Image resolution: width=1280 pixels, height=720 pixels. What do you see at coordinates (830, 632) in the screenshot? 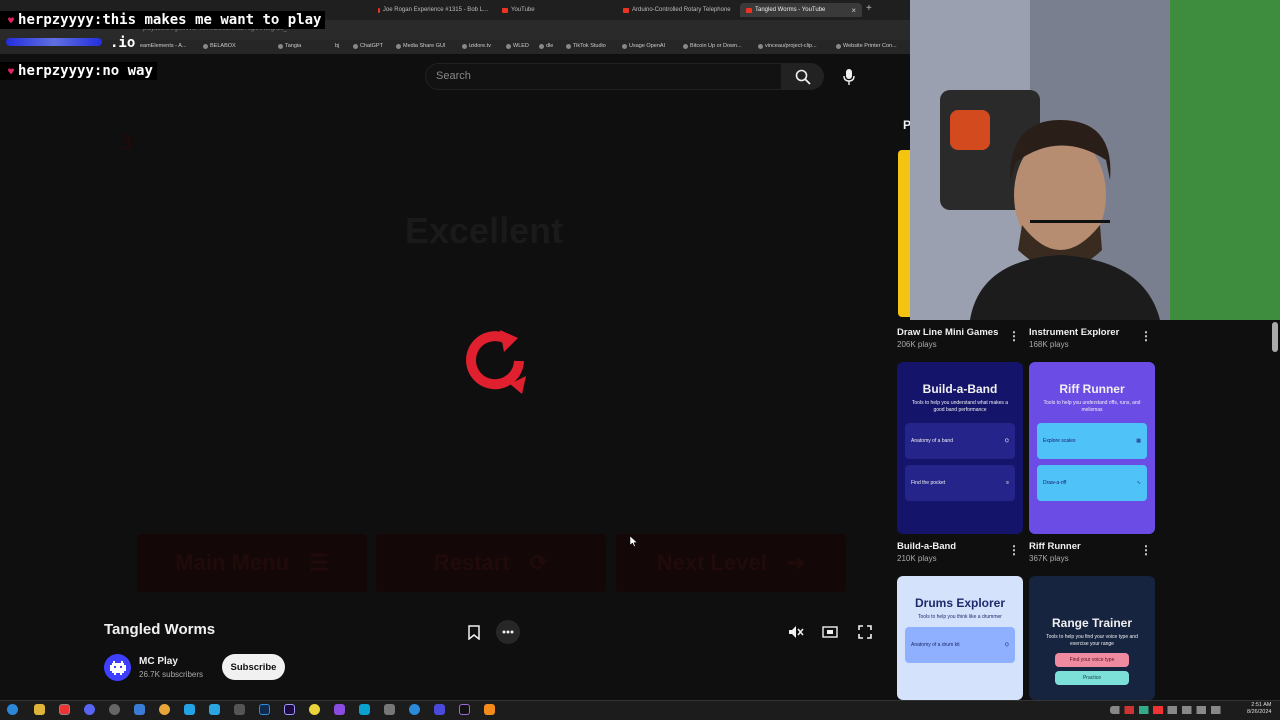
I see `picture-in-picture-button` at bounding box center [830, 632].